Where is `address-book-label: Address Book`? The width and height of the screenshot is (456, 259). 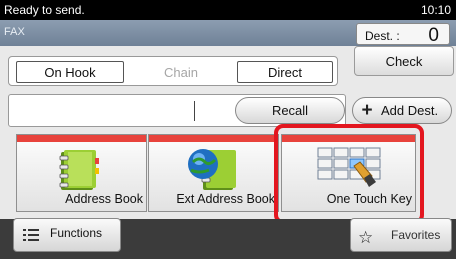
address-book-label: Address Book is located at coordinates (104, 199).